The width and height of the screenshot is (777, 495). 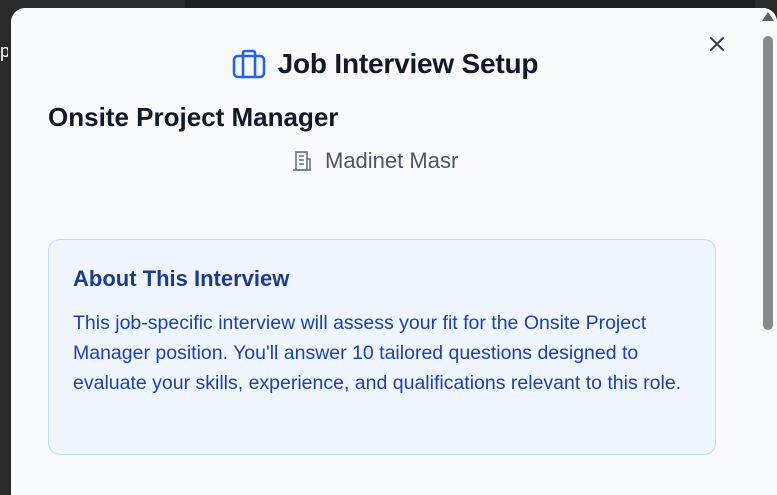 I want to click on modal-header: Job Interview Setup, so click(x=385, y=64).